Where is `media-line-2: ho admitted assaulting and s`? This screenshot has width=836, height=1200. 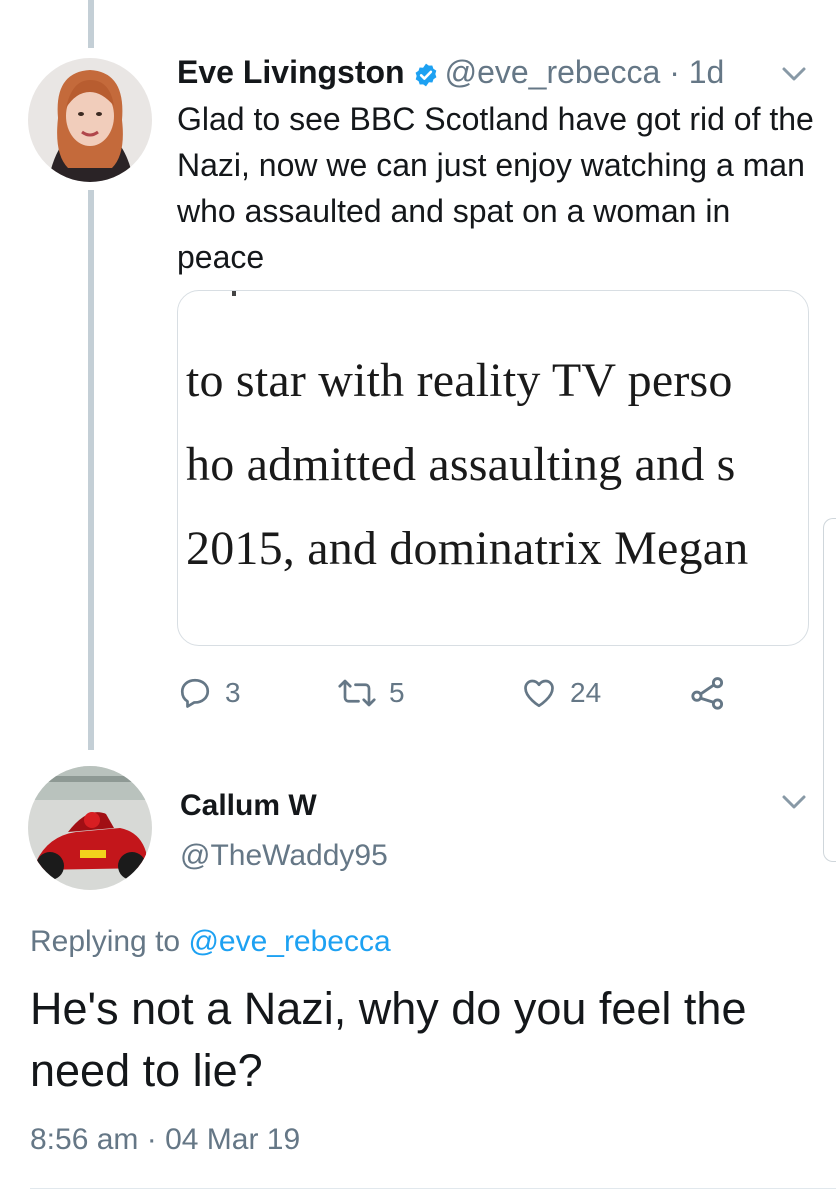 media-line-2: ho admitted assaulting and s is located at coordinates (461, 464).